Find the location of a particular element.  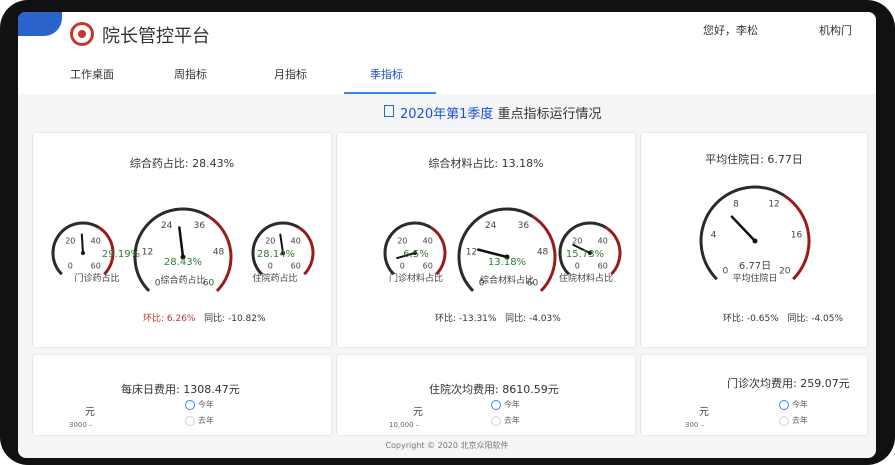

drug-right-label: 住院药占比 is located at coordinates (275, 279).